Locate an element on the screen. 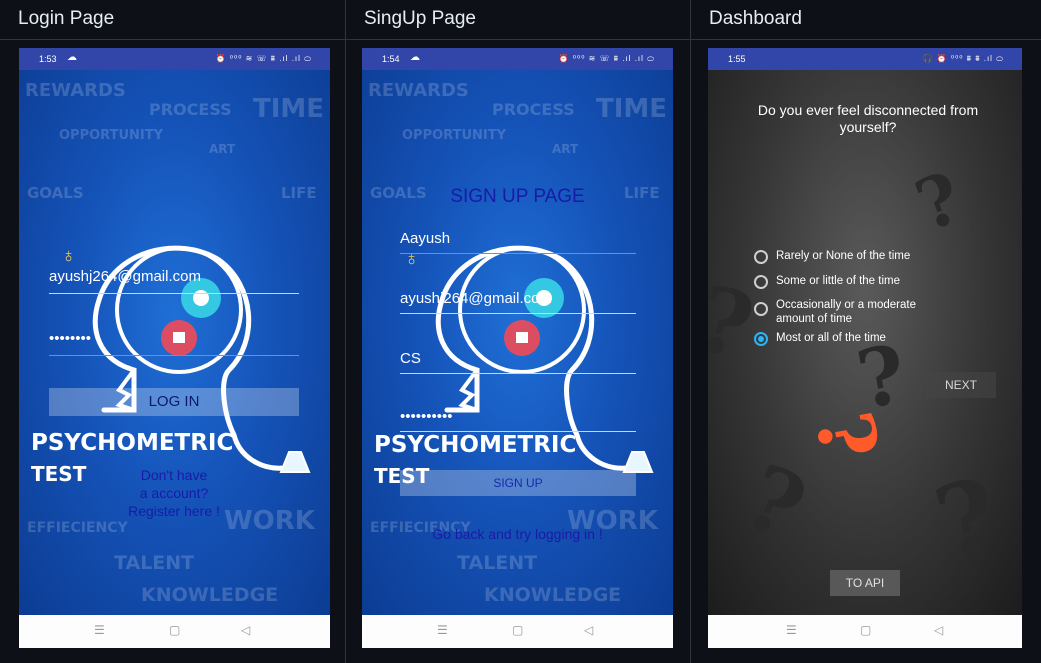 The image size is (1041, 663). lightbulb-icon: ♁ is located at coordinates (68, 256).